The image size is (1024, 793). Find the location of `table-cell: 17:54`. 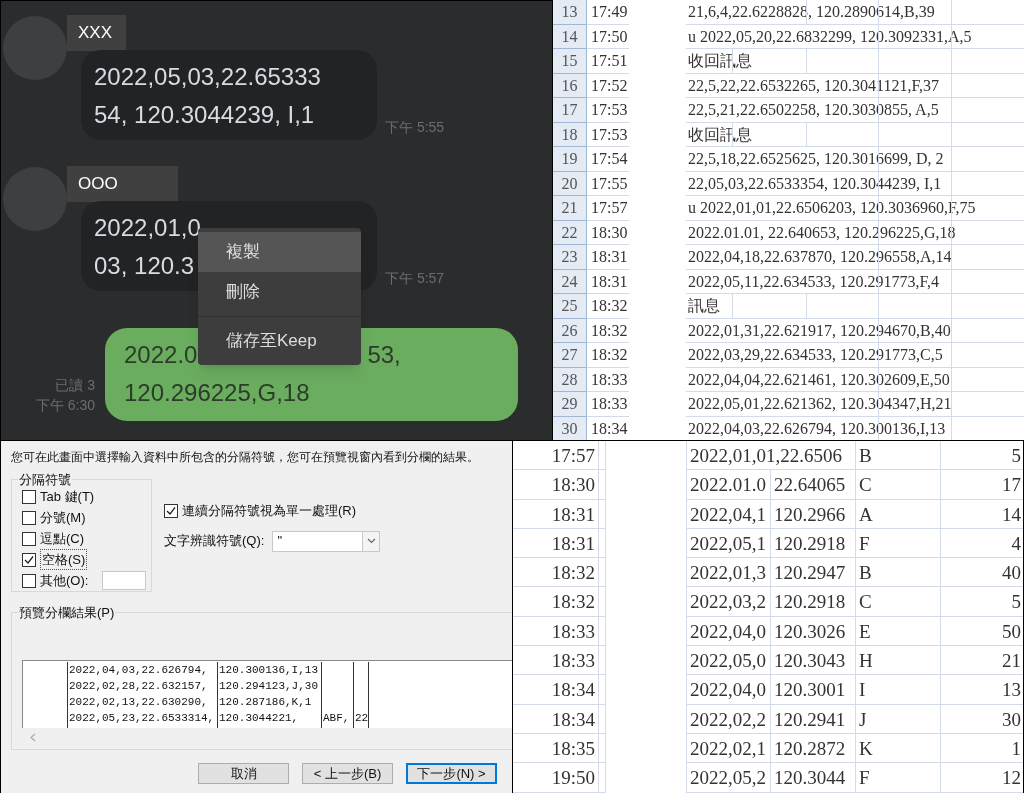

table-cell: 17:54 is located at coordinates (608, 159).